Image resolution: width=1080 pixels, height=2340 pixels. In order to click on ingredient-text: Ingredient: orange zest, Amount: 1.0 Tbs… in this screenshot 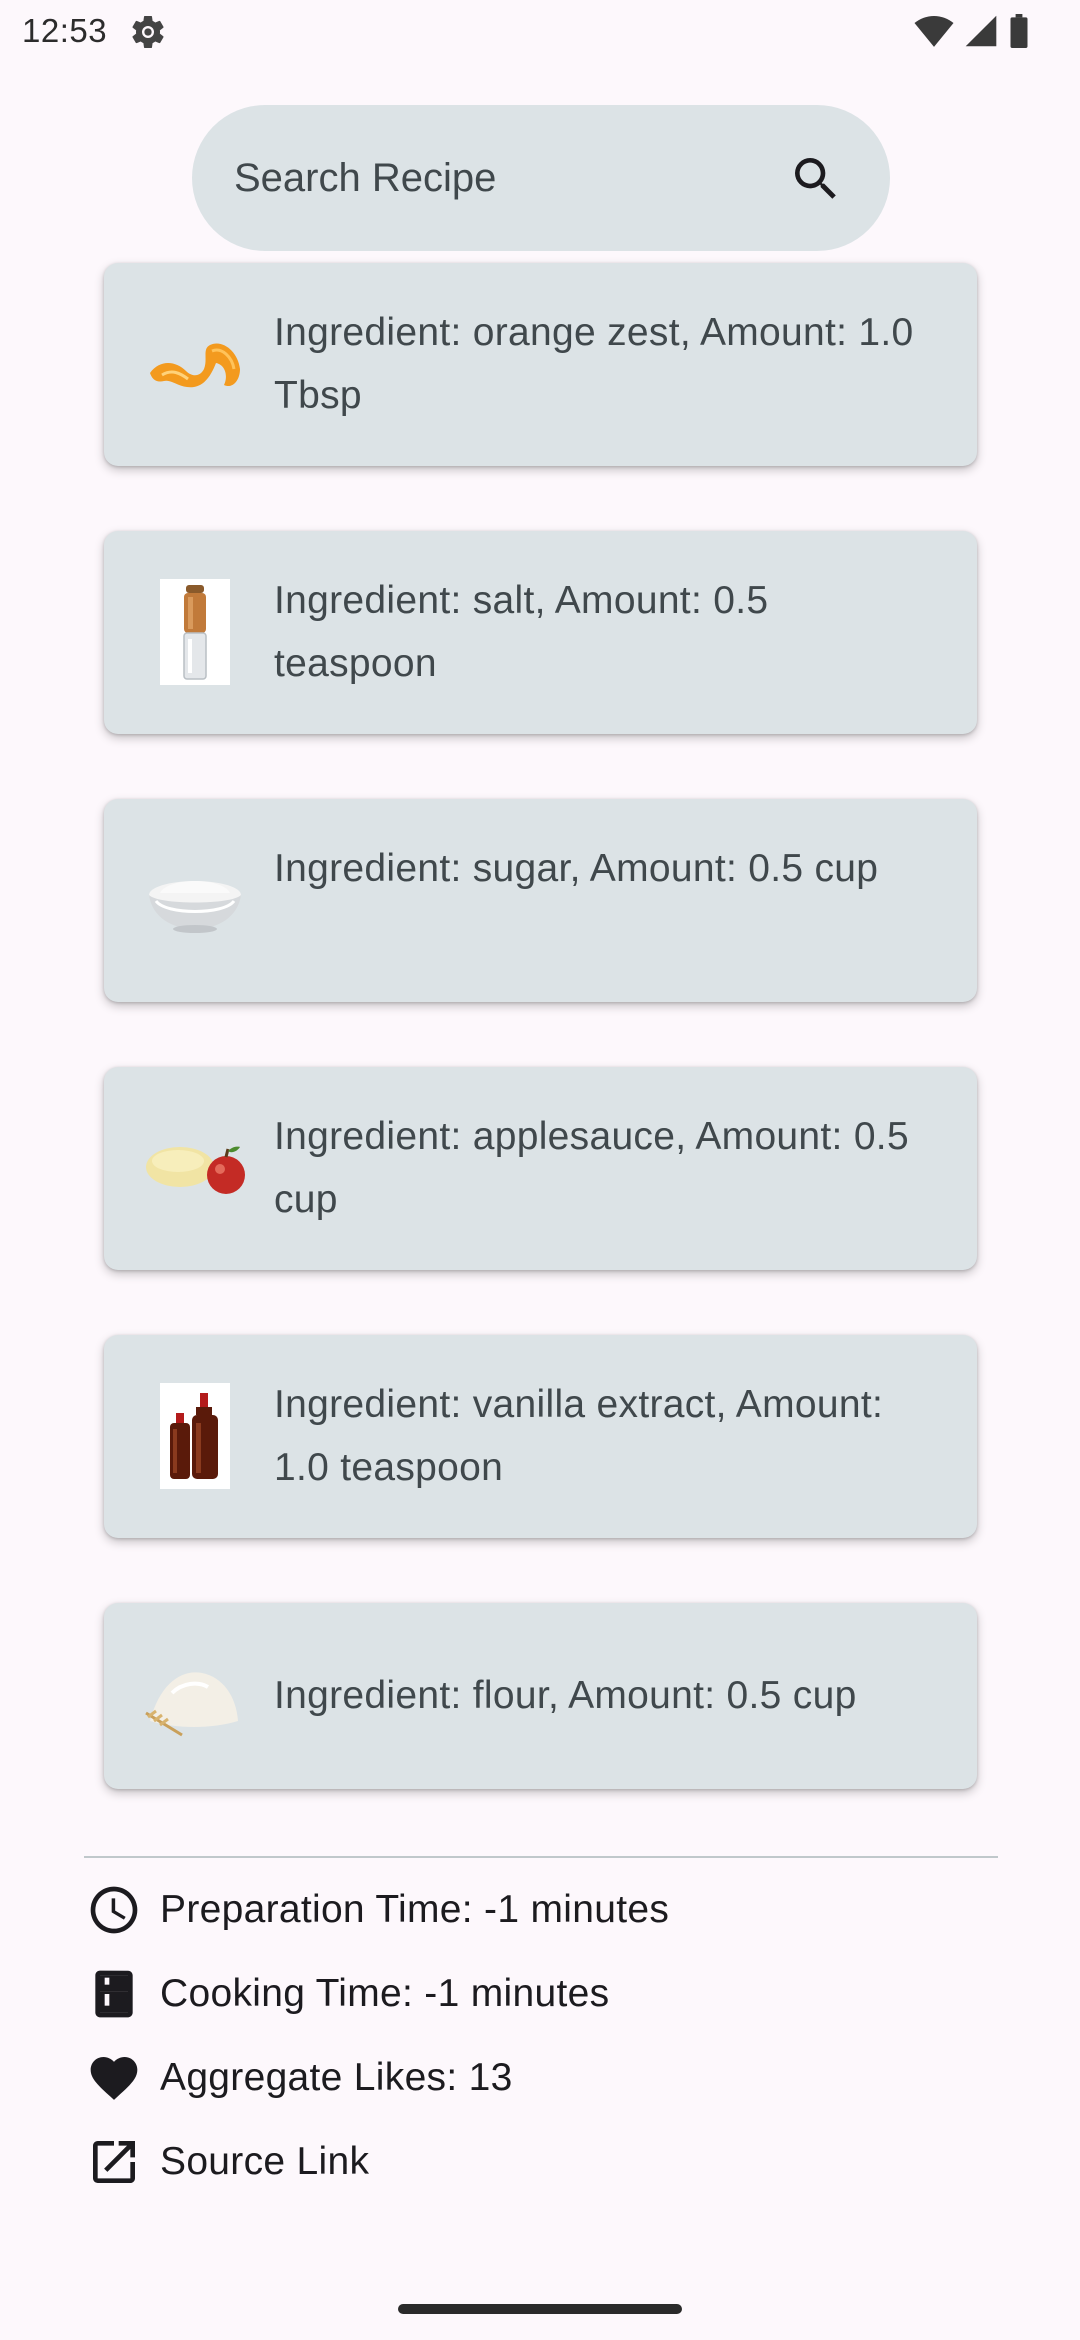, I will do `click(594, 364)`.